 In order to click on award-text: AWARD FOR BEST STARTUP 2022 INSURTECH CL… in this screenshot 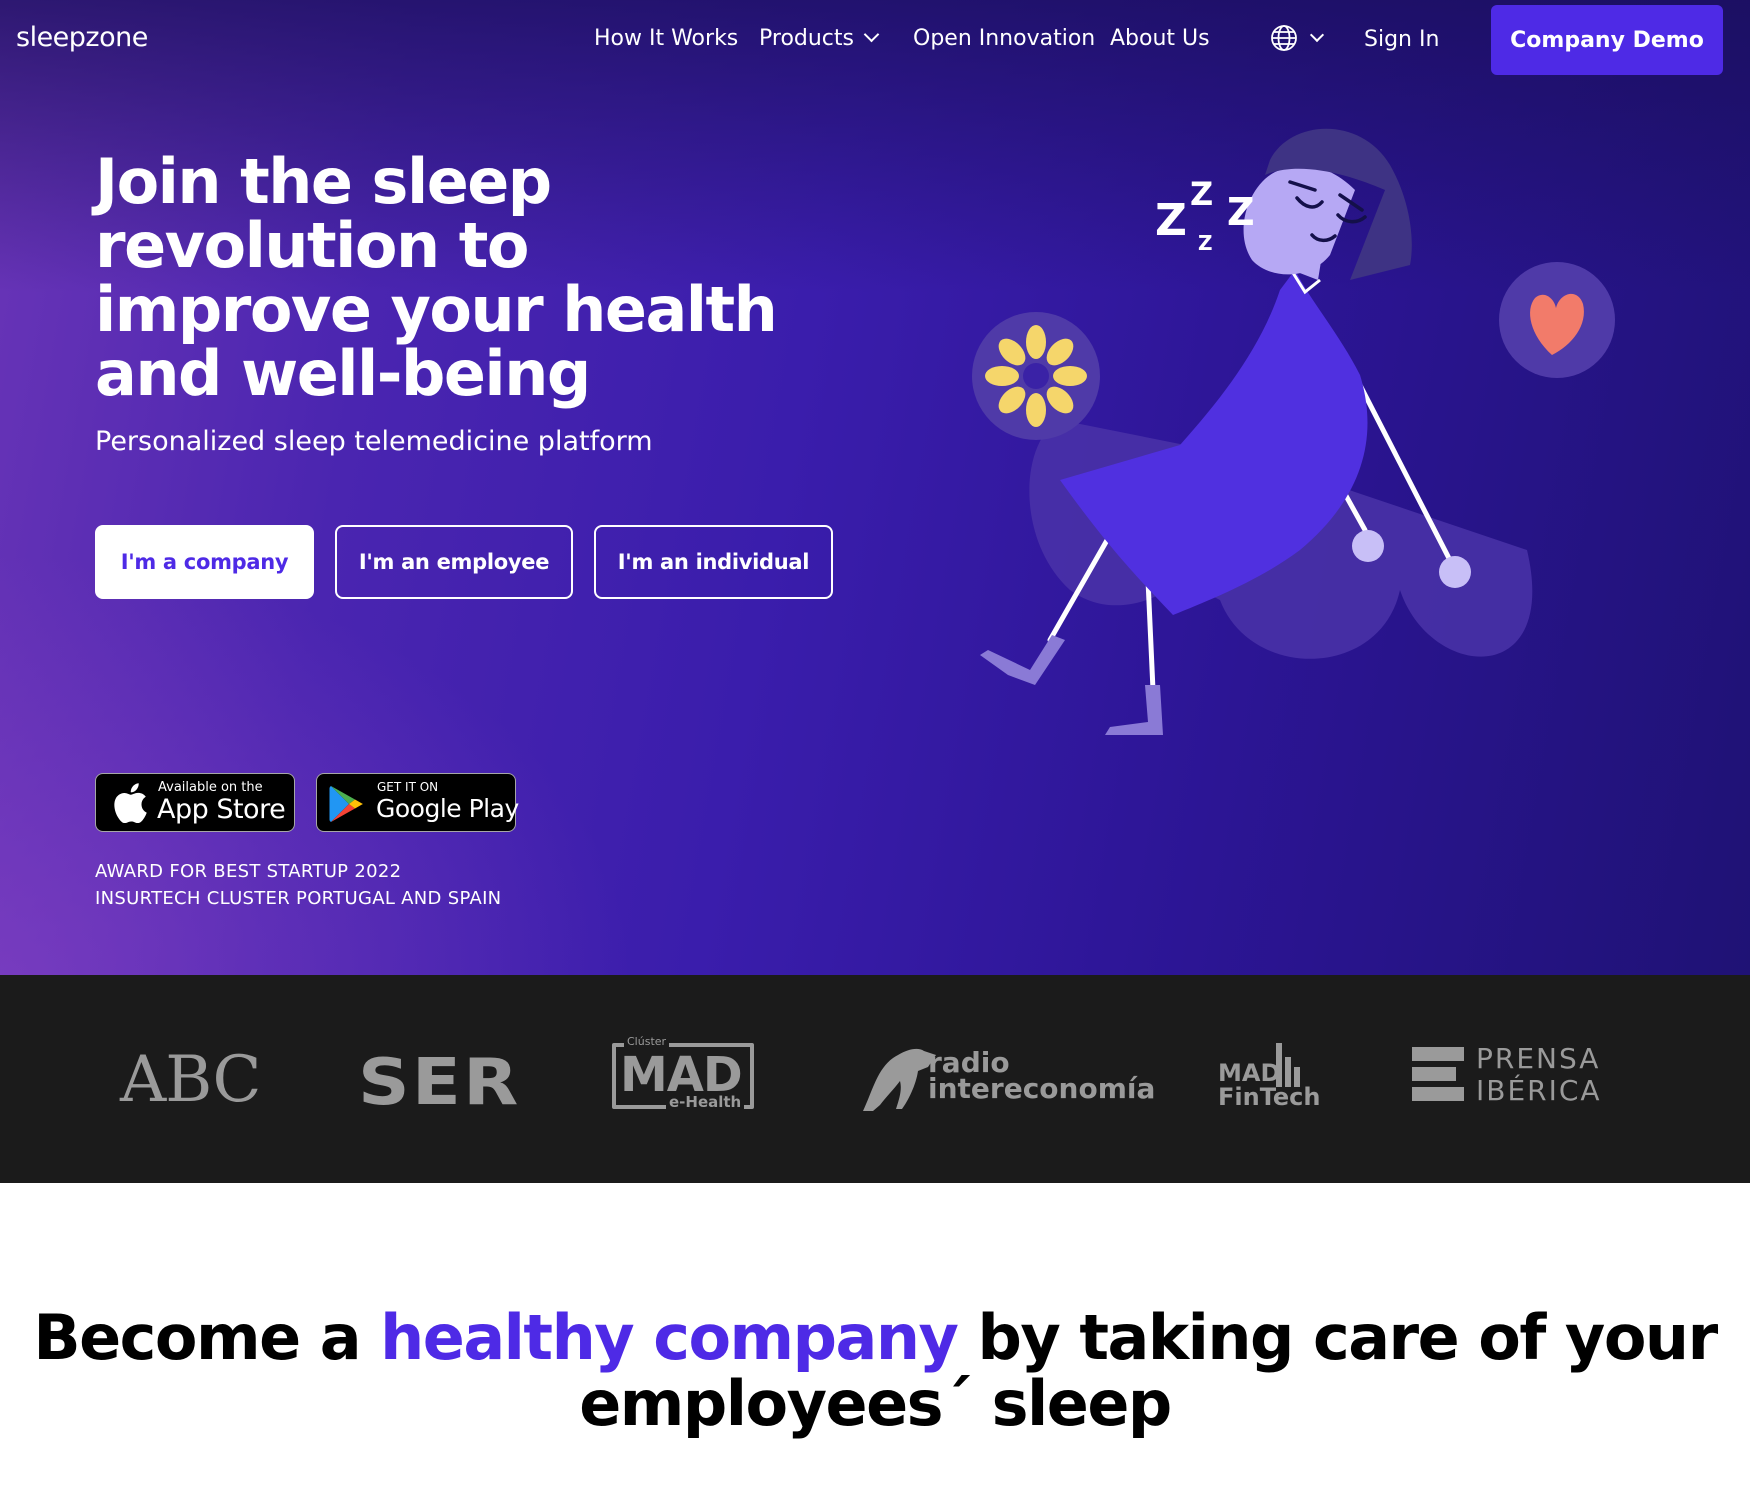, I will do `click(298, 885)`.